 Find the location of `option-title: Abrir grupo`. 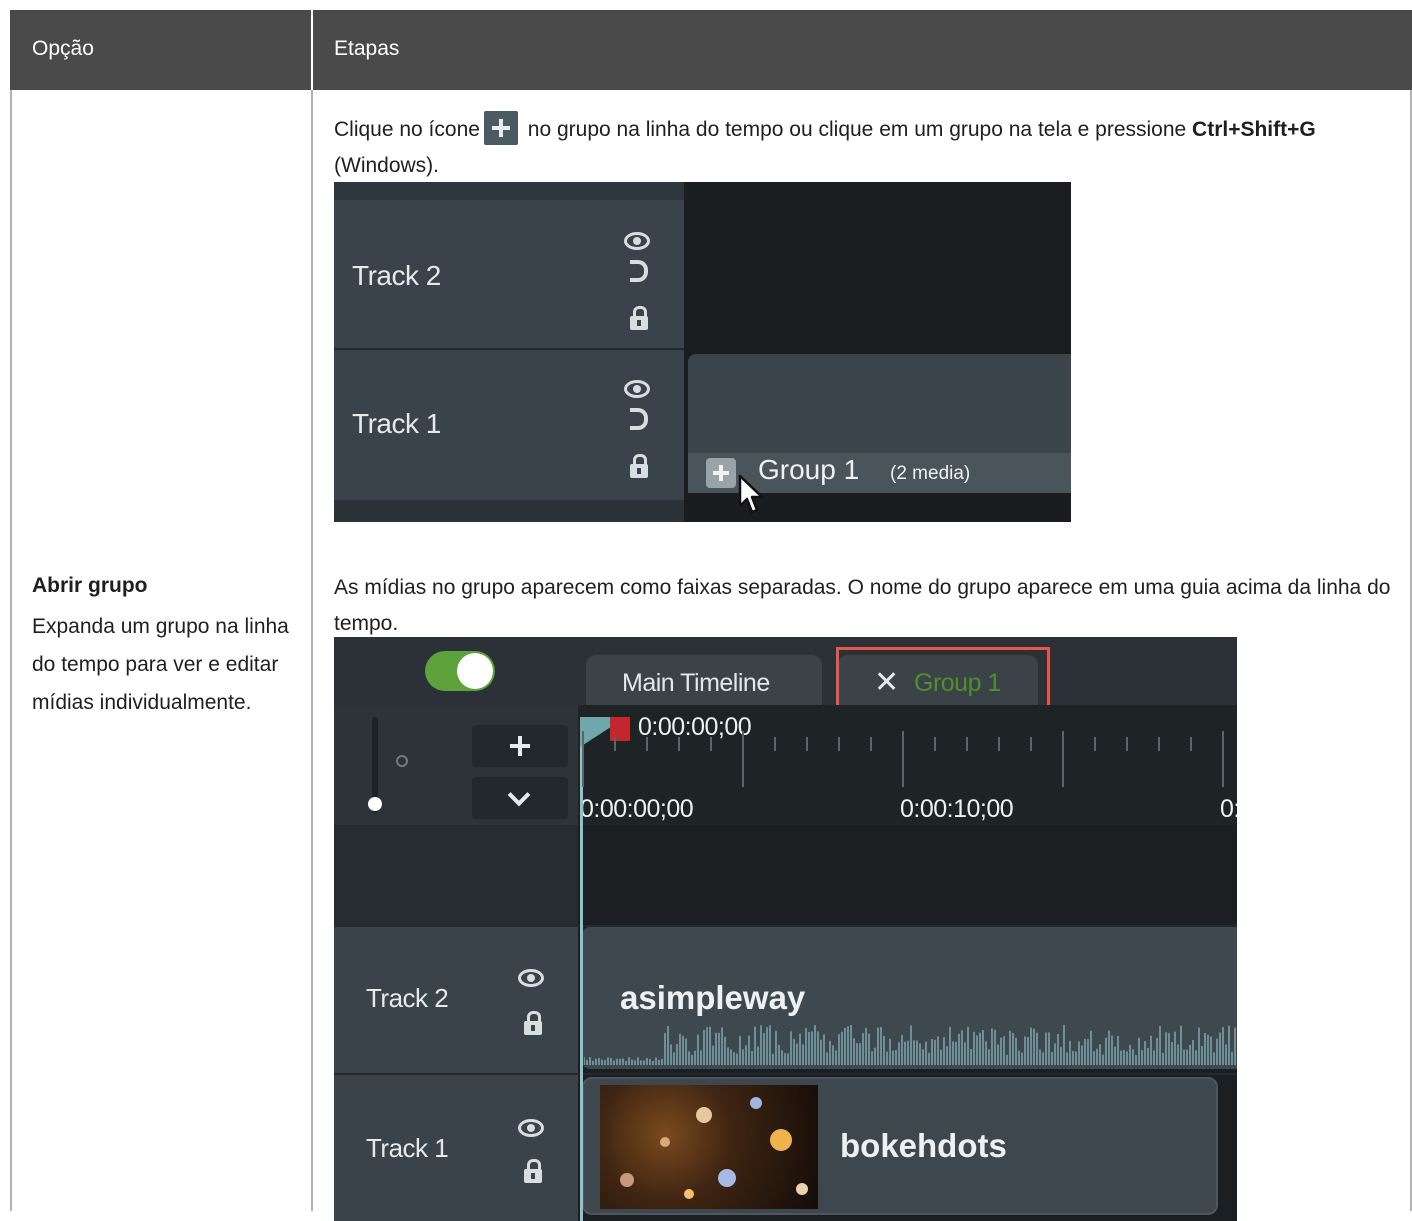

option-title: Abrir grupo is located at coordinates (90, 586).